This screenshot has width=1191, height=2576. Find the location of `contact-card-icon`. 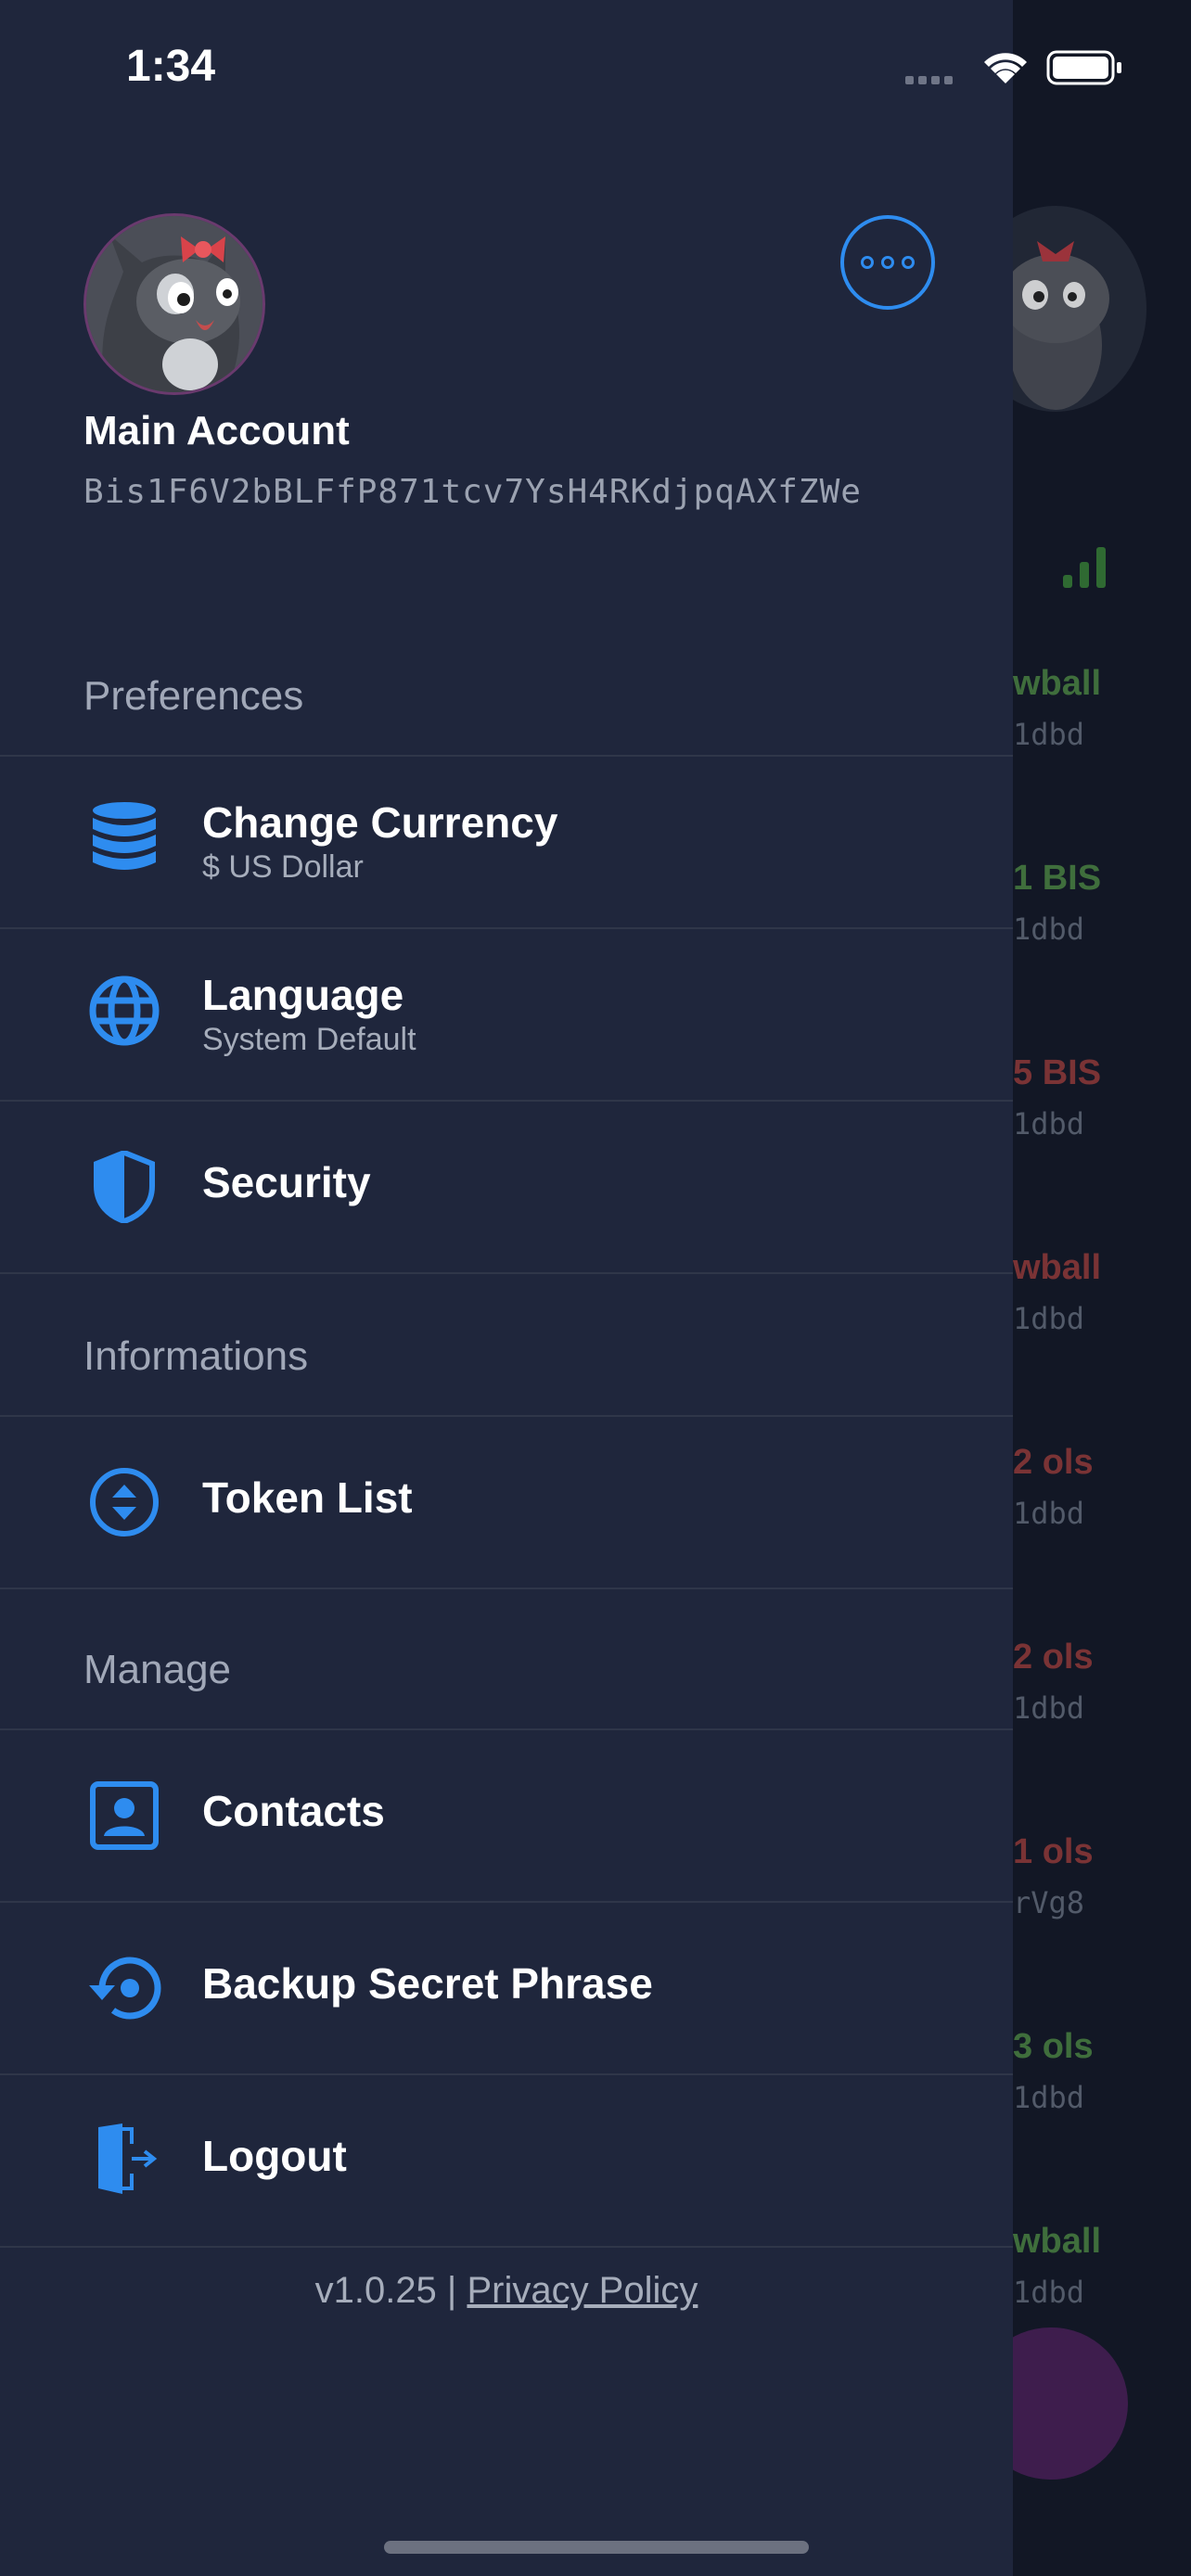

contact-card-icon is located at coordinates (124, 1815).